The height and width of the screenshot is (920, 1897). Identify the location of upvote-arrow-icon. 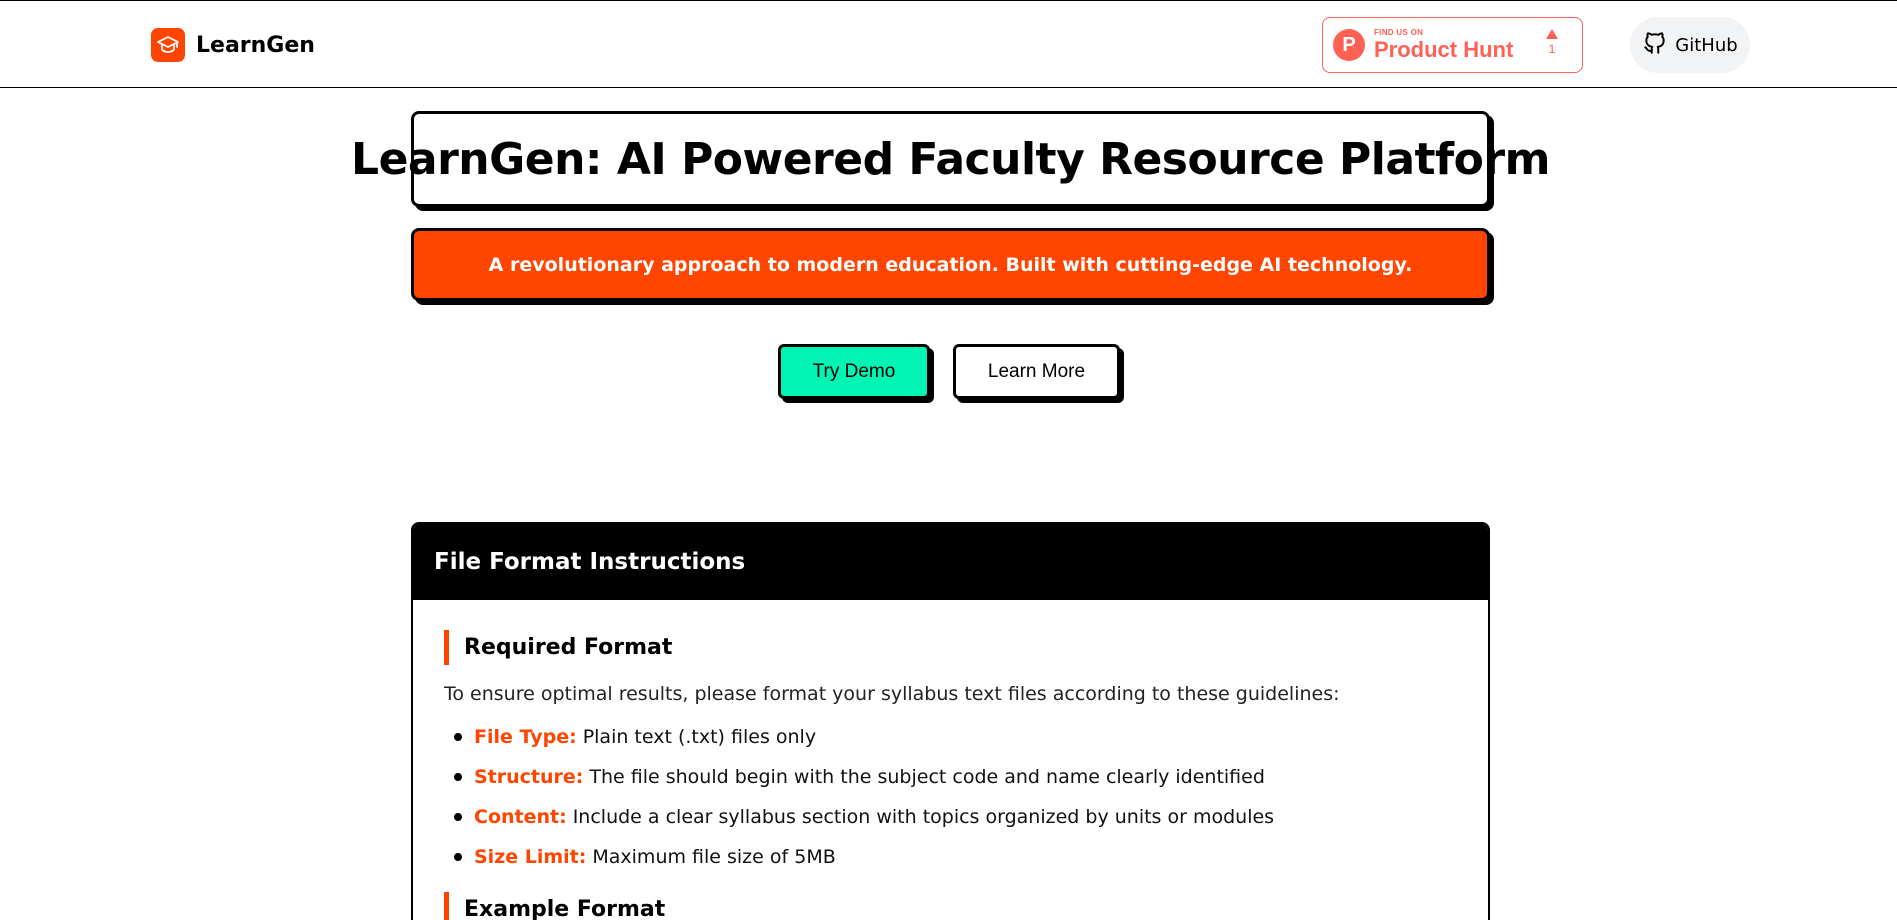
(1552, 34).